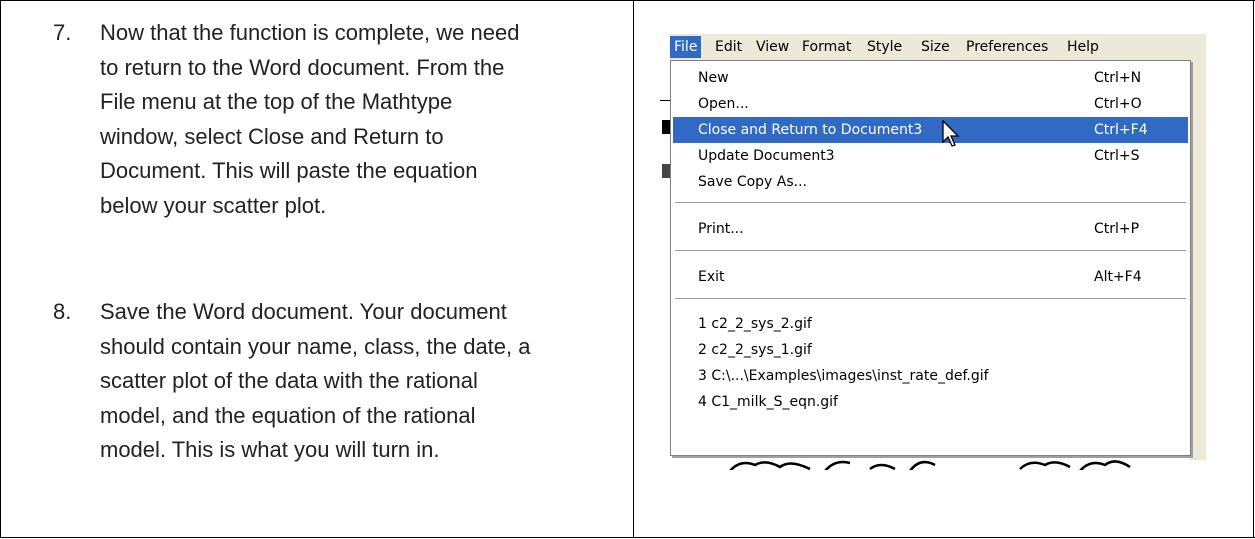  Describe the element at coordinates (826, 47) in the screenshot. I see `menu-format: Format` at that location.